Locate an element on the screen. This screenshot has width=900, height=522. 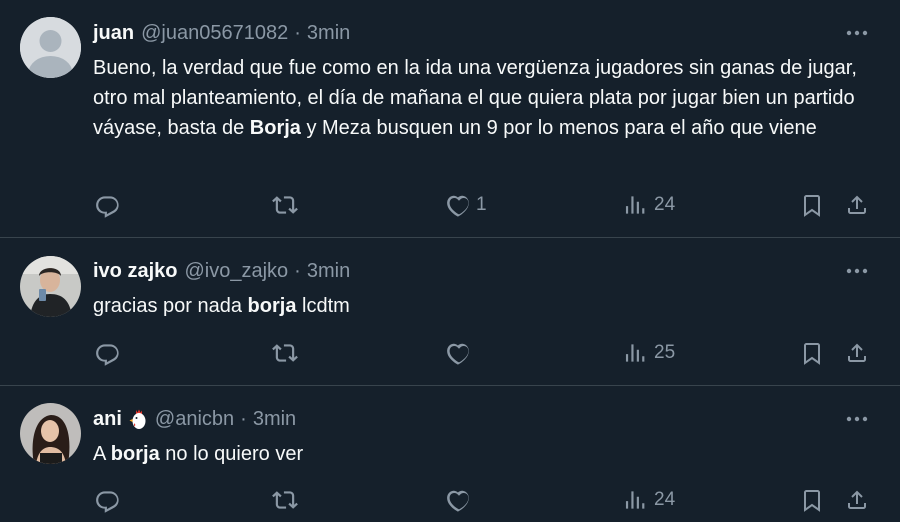
like-count: 1 is located at coordinates (481, 204).